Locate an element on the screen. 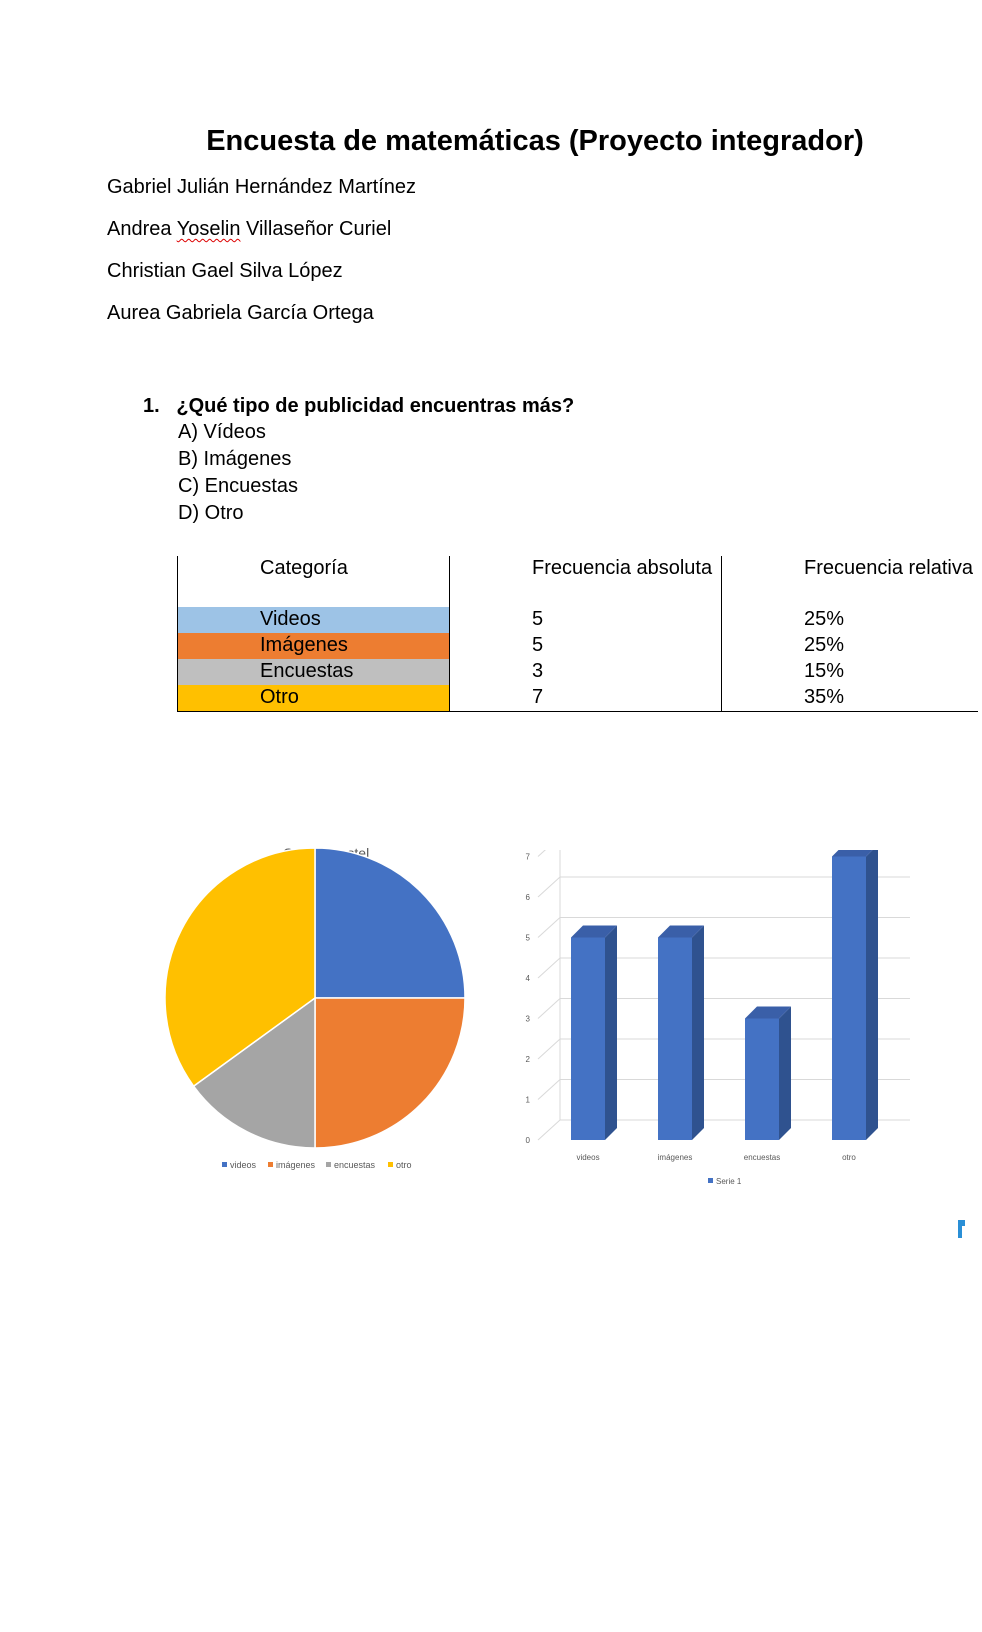 This screenshot has height=1632, width=982. author-3: Christian Gael Silva López is located at coordinates (225, 271).